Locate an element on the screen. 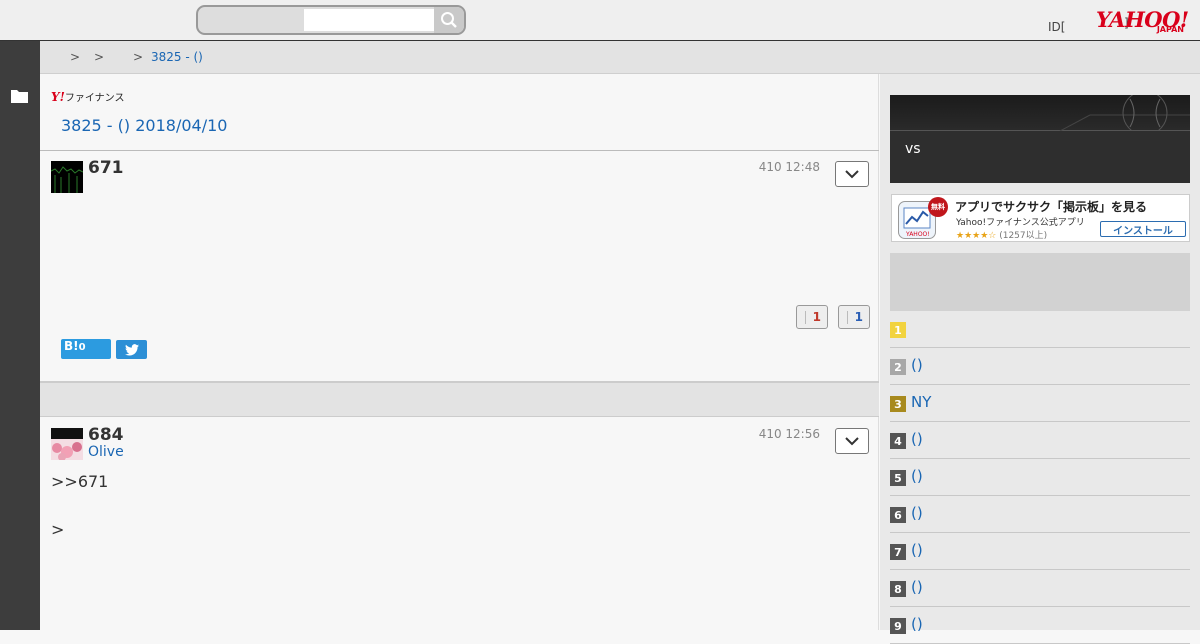  logo-sub-text: JAPAN is located at coordinates (1170, 29).